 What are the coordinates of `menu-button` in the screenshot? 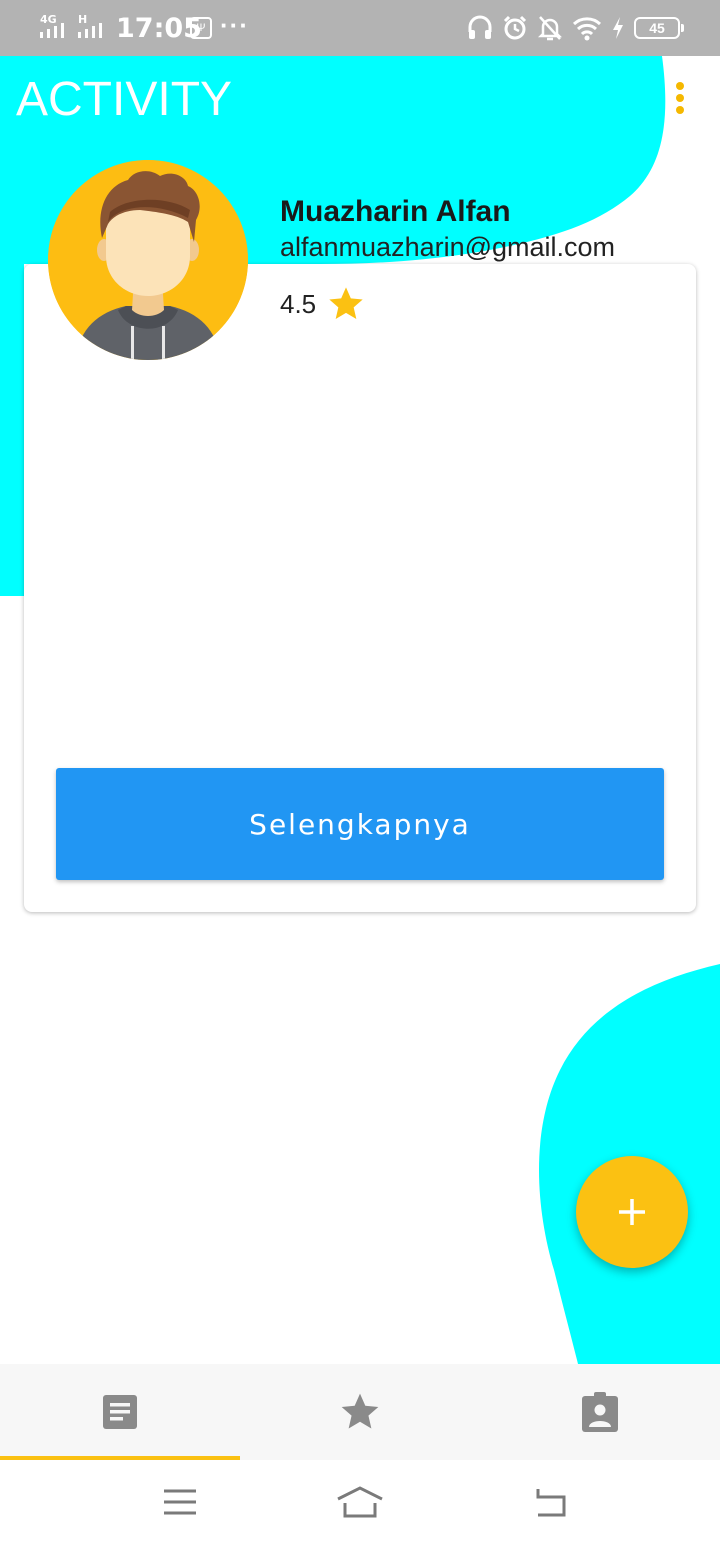 It's located at (180, 1502).